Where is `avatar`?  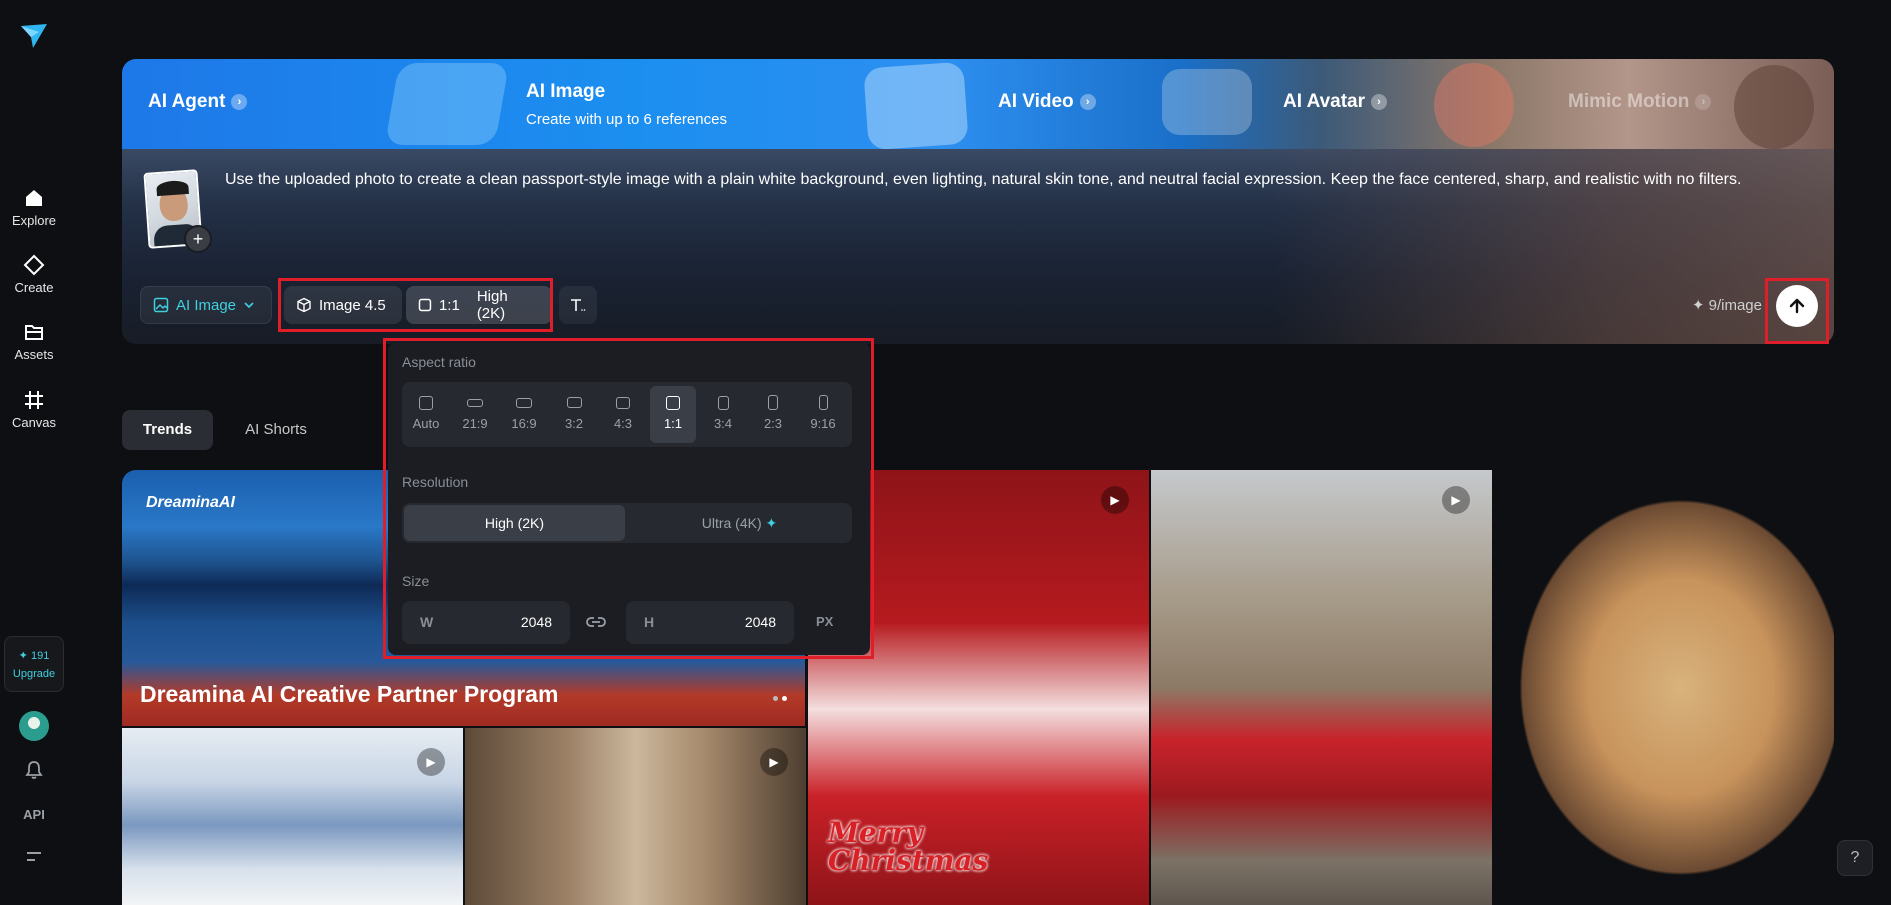
avatar is located at coordinates (34, 726).